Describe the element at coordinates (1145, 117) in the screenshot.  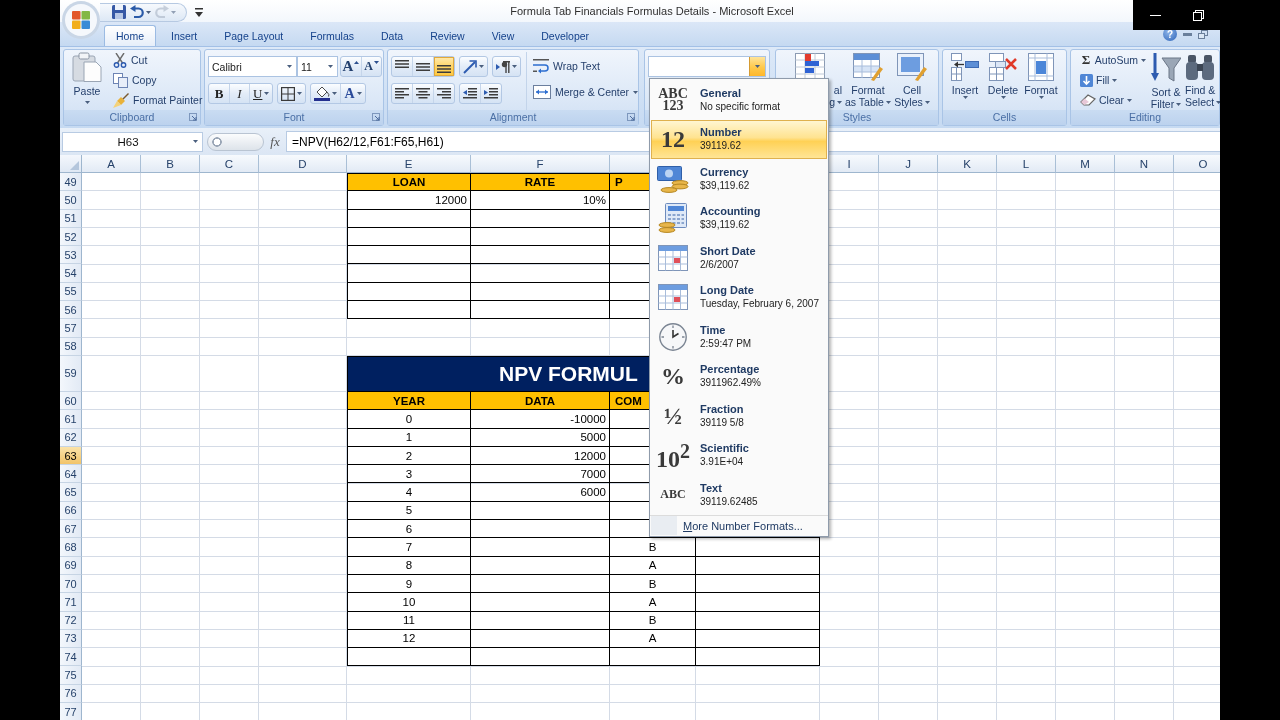
I see `group-label: Editing` at that location.